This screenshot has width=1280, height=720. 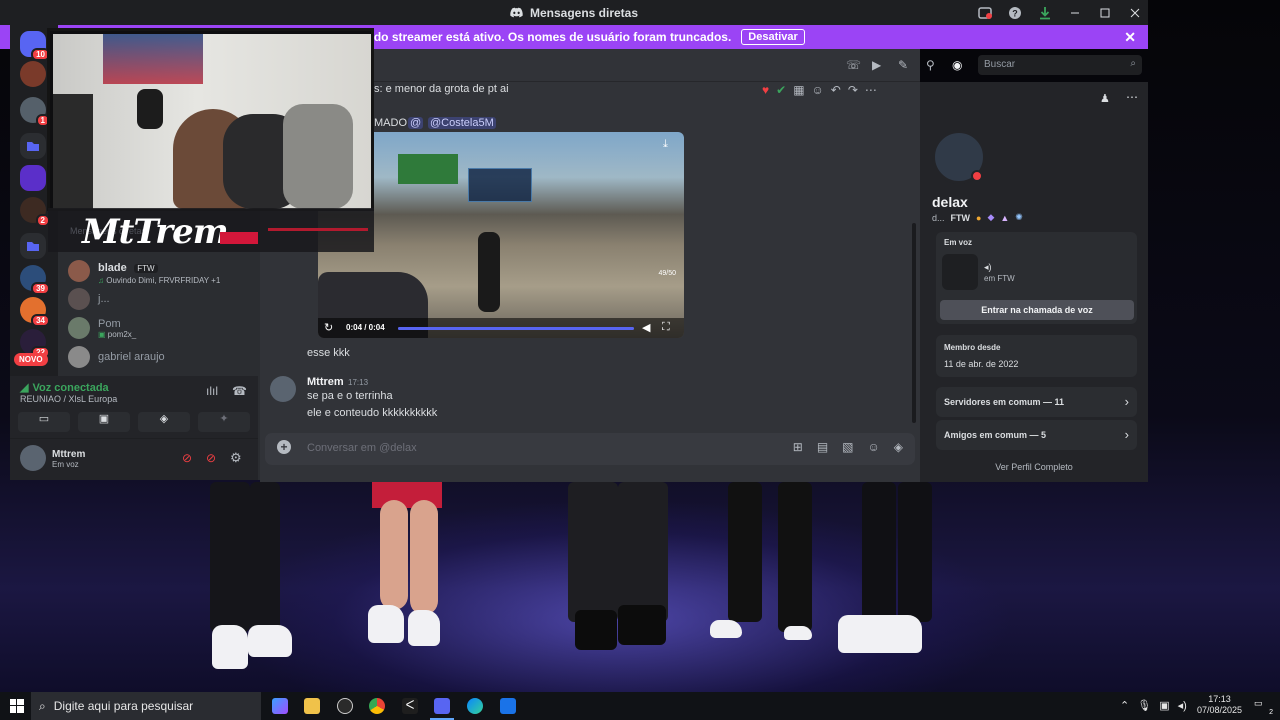 What do you see at coordinates (104, 422) in the screenshot?
I see `share-screen-button: ▣` at bounding box center [104, 422].